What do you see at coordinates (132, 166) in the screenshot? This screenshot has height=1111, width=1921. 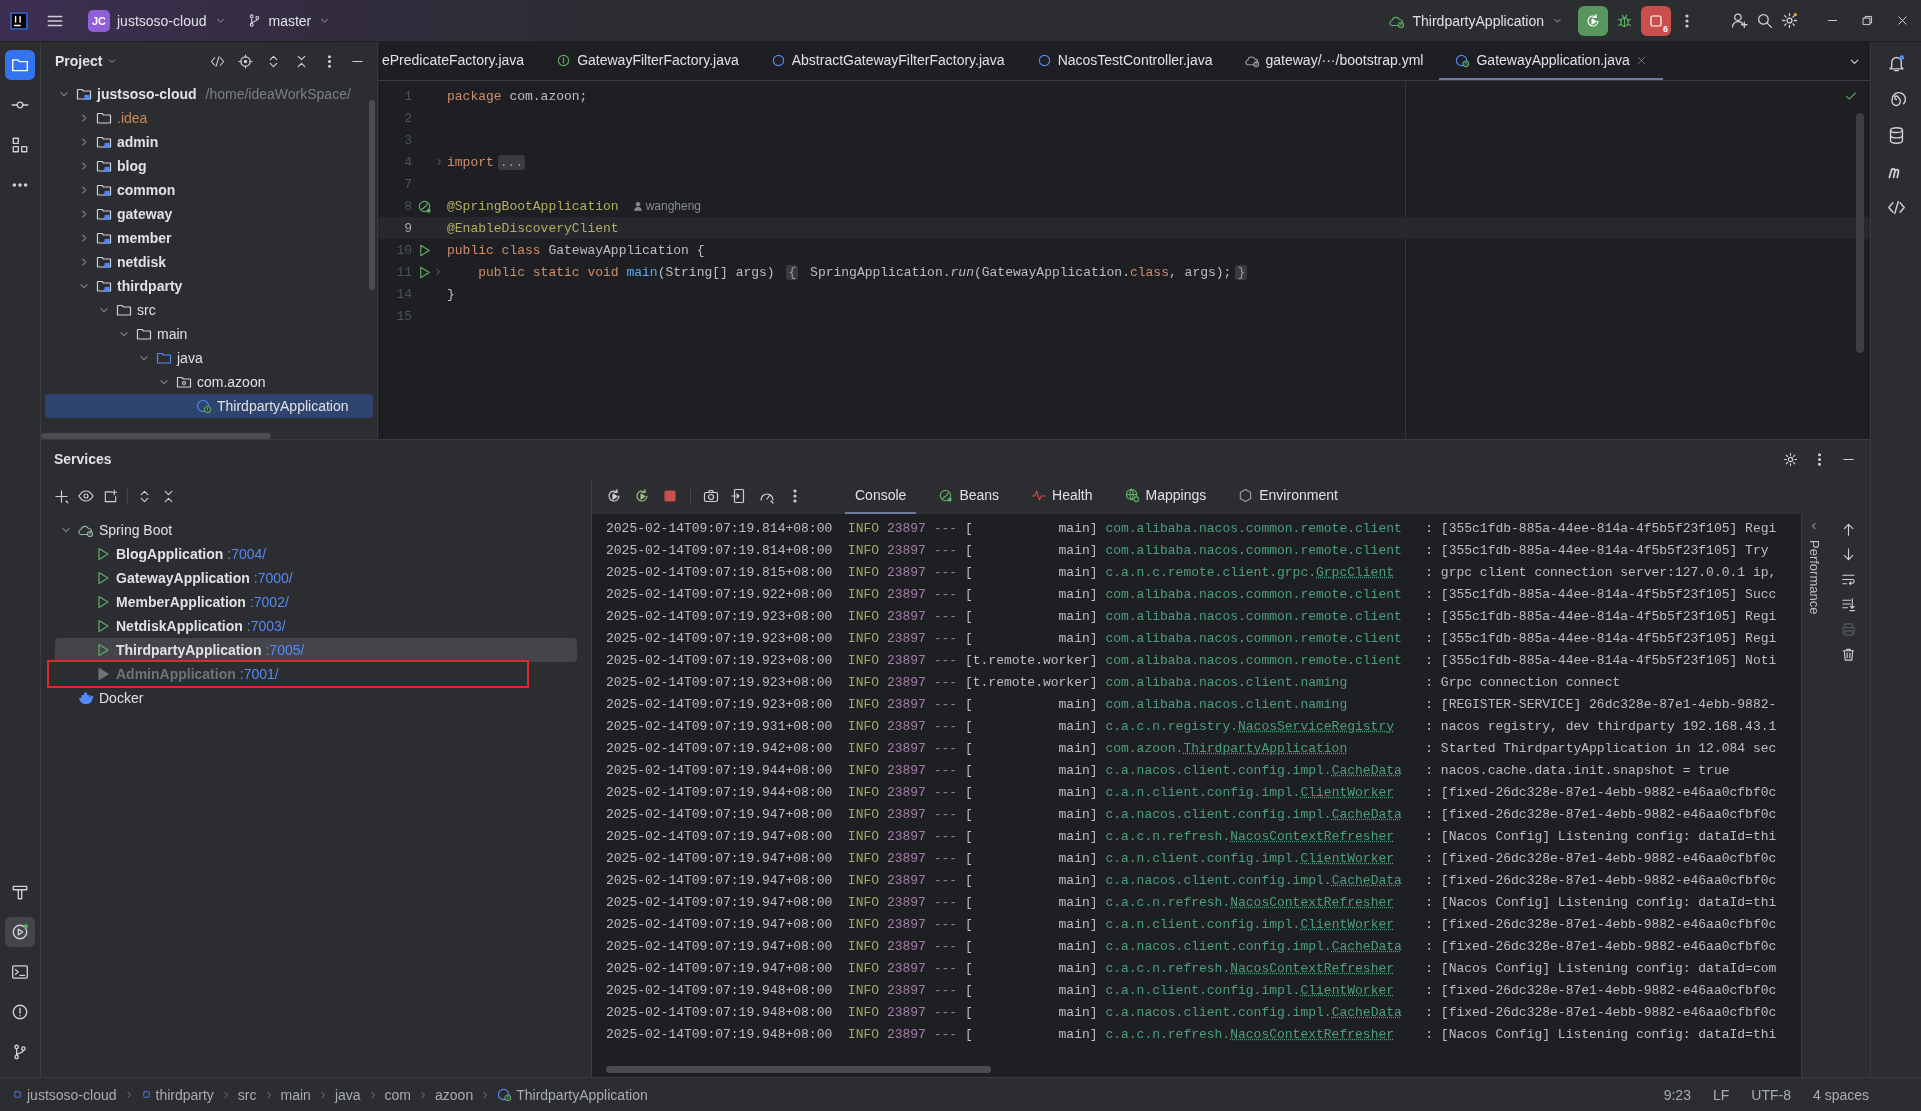 I see `tree-item: blog` at bounding box center [132, 166].